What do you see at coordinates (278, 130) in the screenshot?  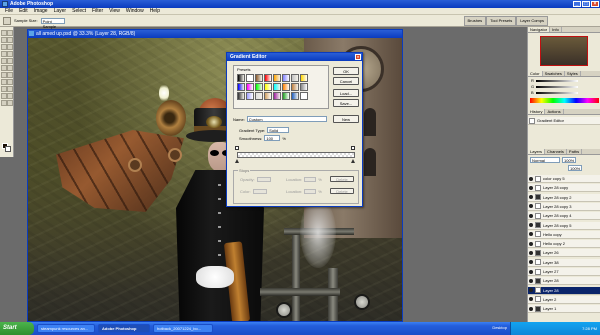 I see `gradient-type-select: Solid` at bounding box center [278, 130].